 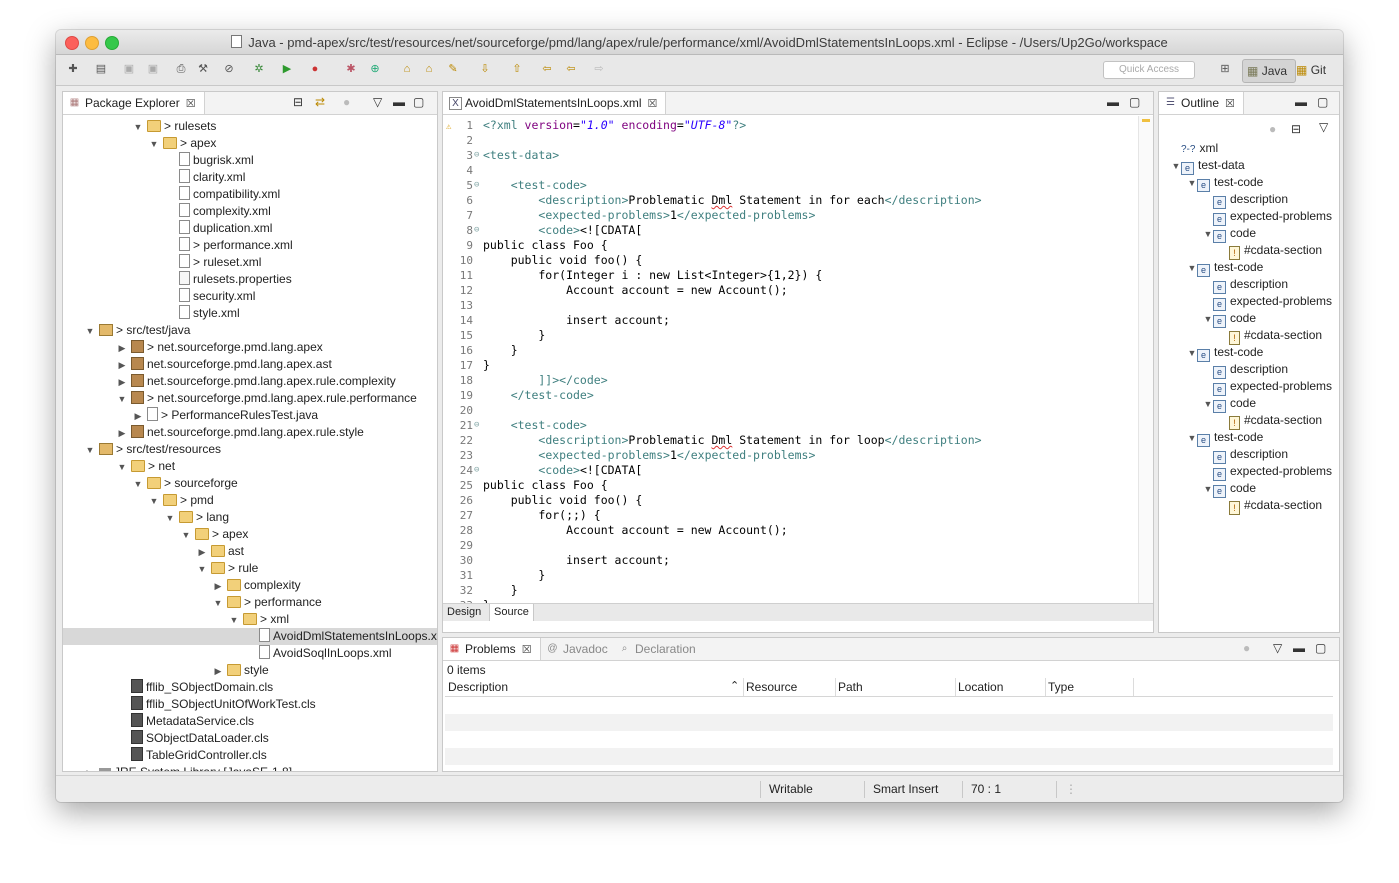 I want to click on previous-annotation-icon: ⇧, so click(x=517, y=69).